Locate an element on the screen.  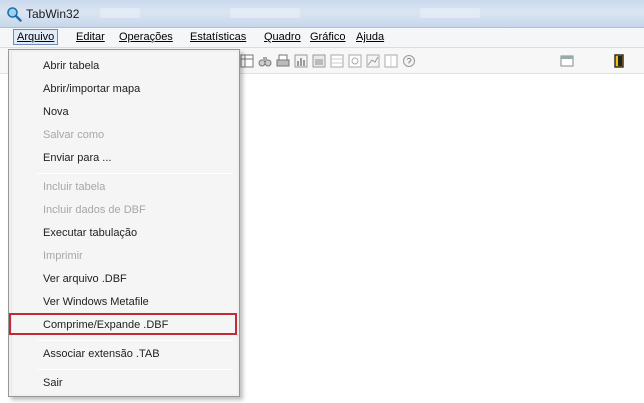
menu-item-salvar-como: Salvar como is located at coordinates (74, 135).